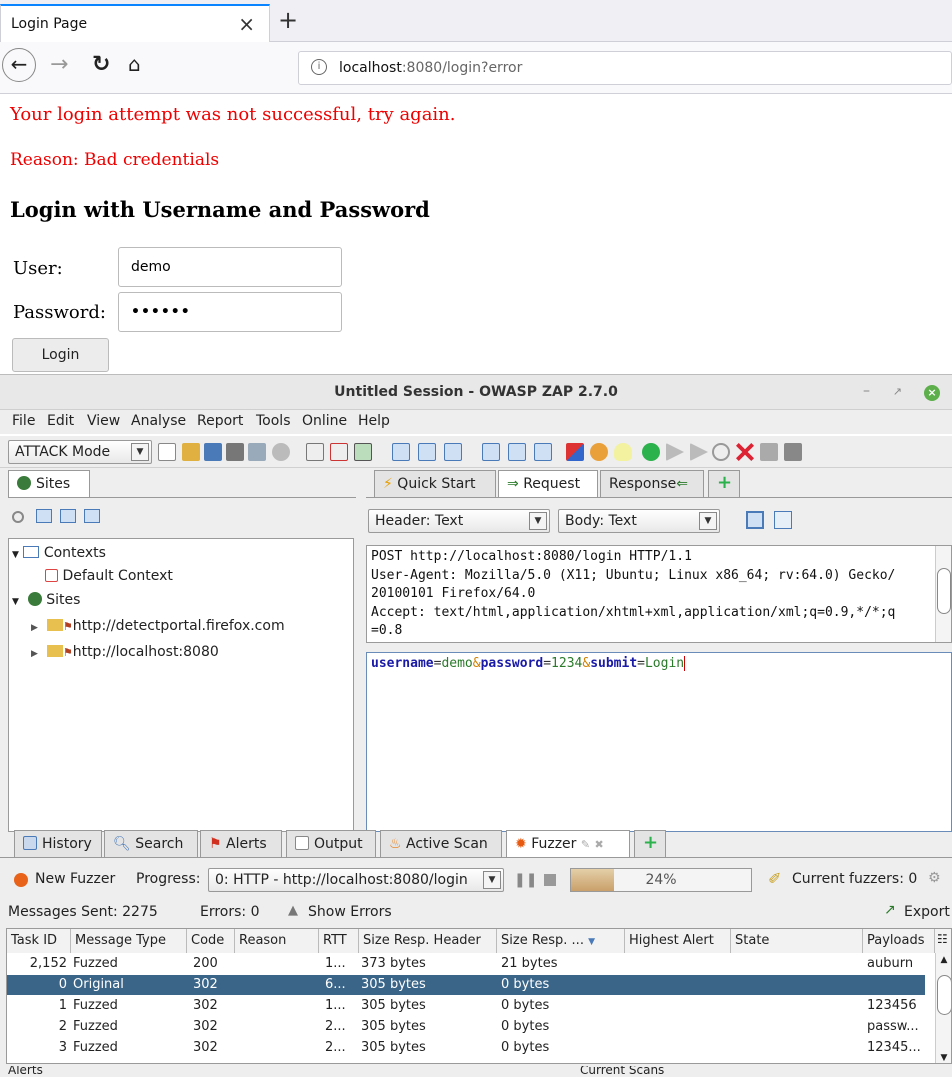 This screenshot has width=952, height=1077. What do you see at coordinates (220, 421) in the screenshot?
I see `menu-report: Report` at bounding box center [220, 421].